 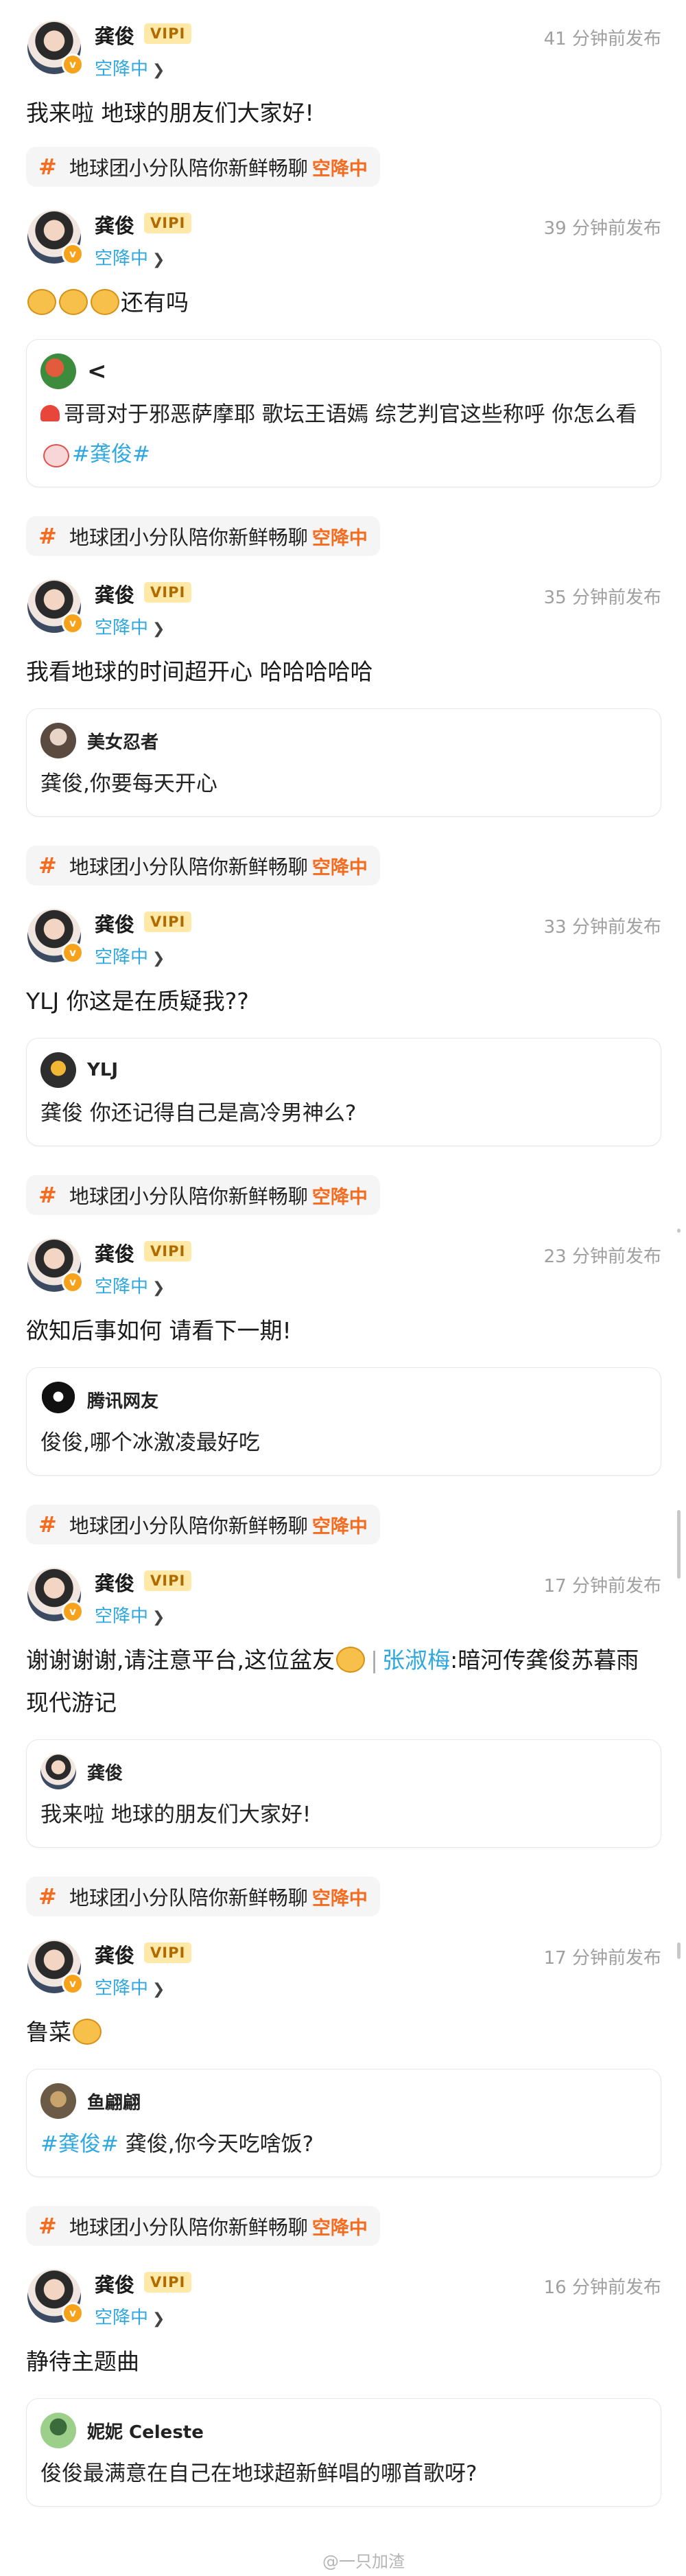 I want to click on watermark: @一只加渣, so click(x=364, y=2561).